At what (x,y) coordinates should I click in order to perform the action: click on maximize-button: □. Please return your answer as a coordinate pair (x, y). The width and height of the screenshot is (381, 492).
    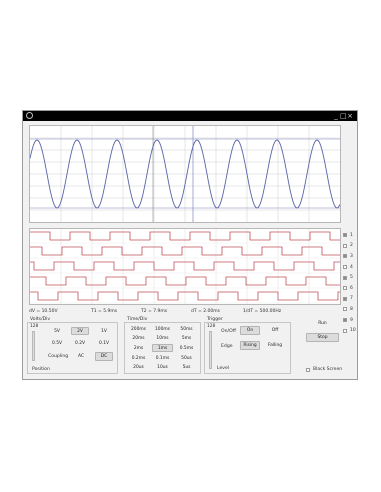
    Looking at the image, I should click on (343, 116).